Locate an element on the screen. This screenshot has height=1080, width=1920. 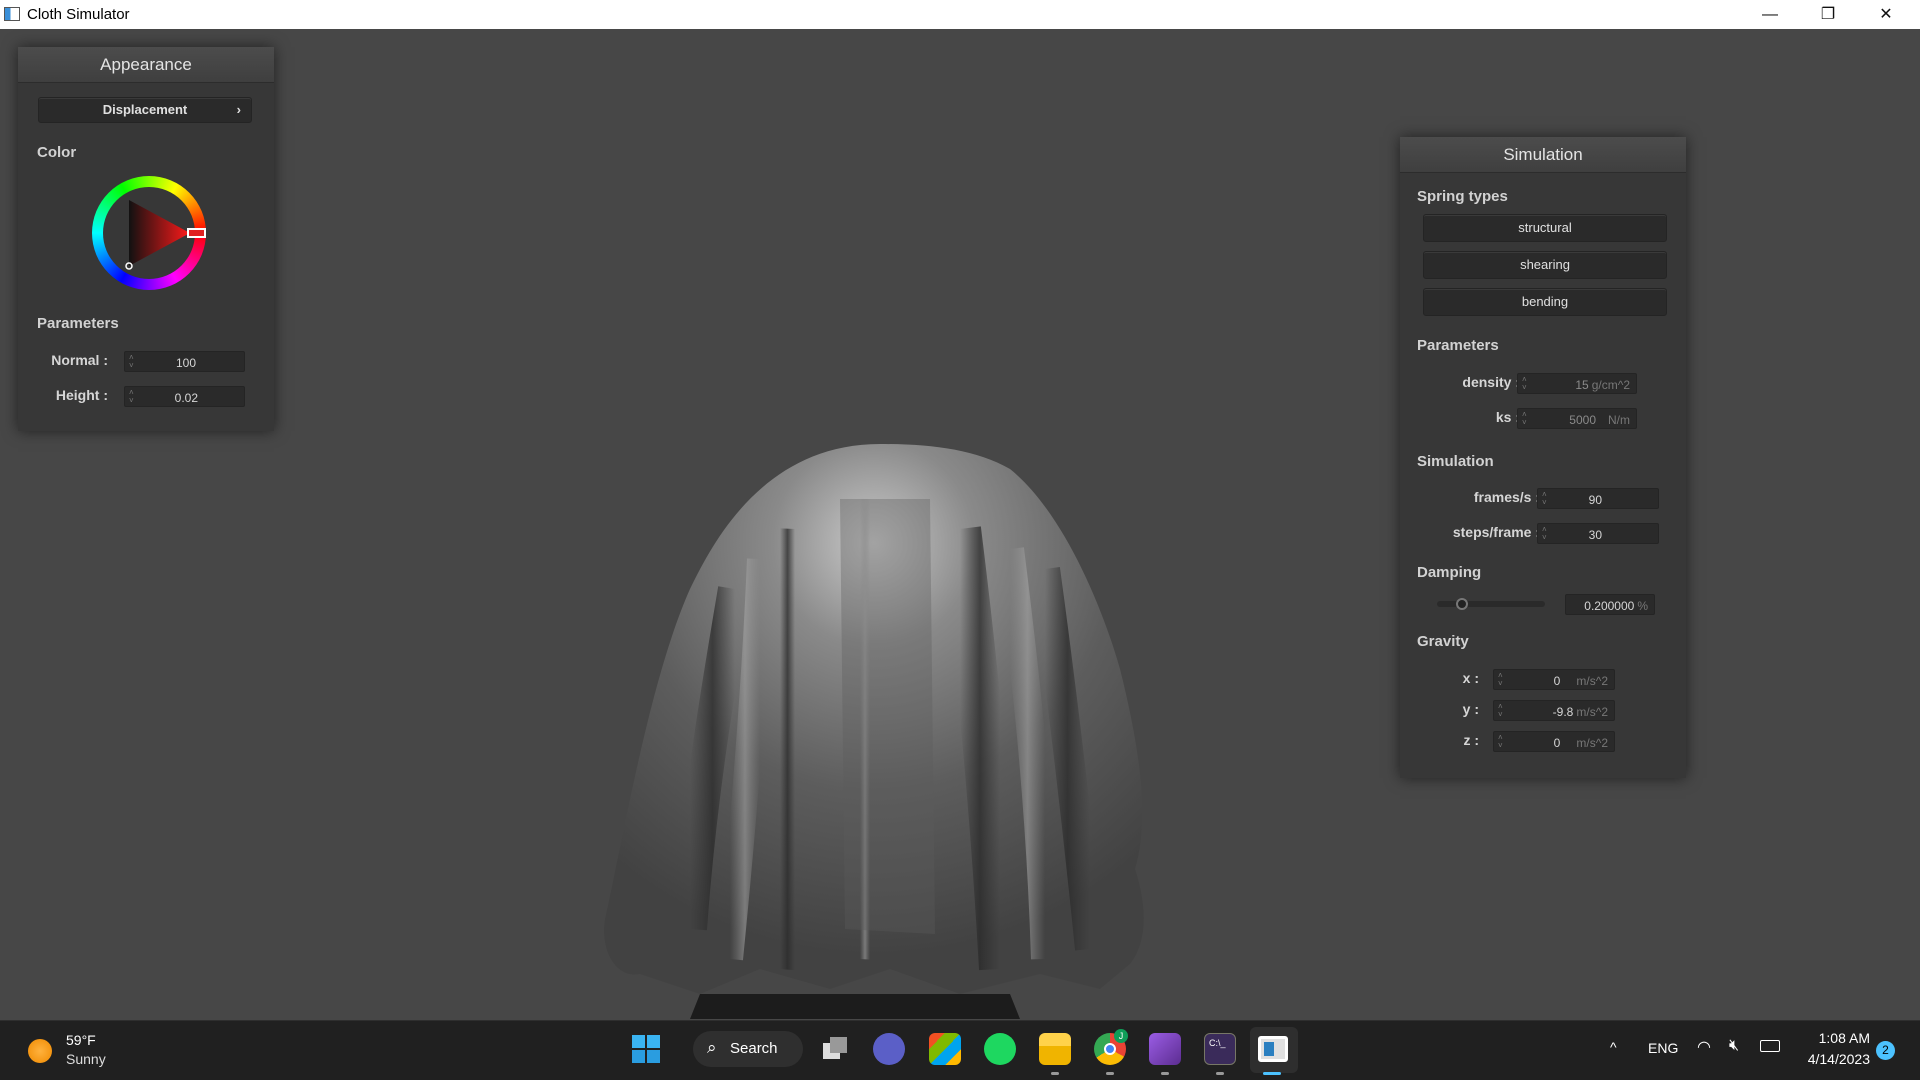
tray-overflow-chevron-icon: ^ is located at coordinates (1613, 1047).